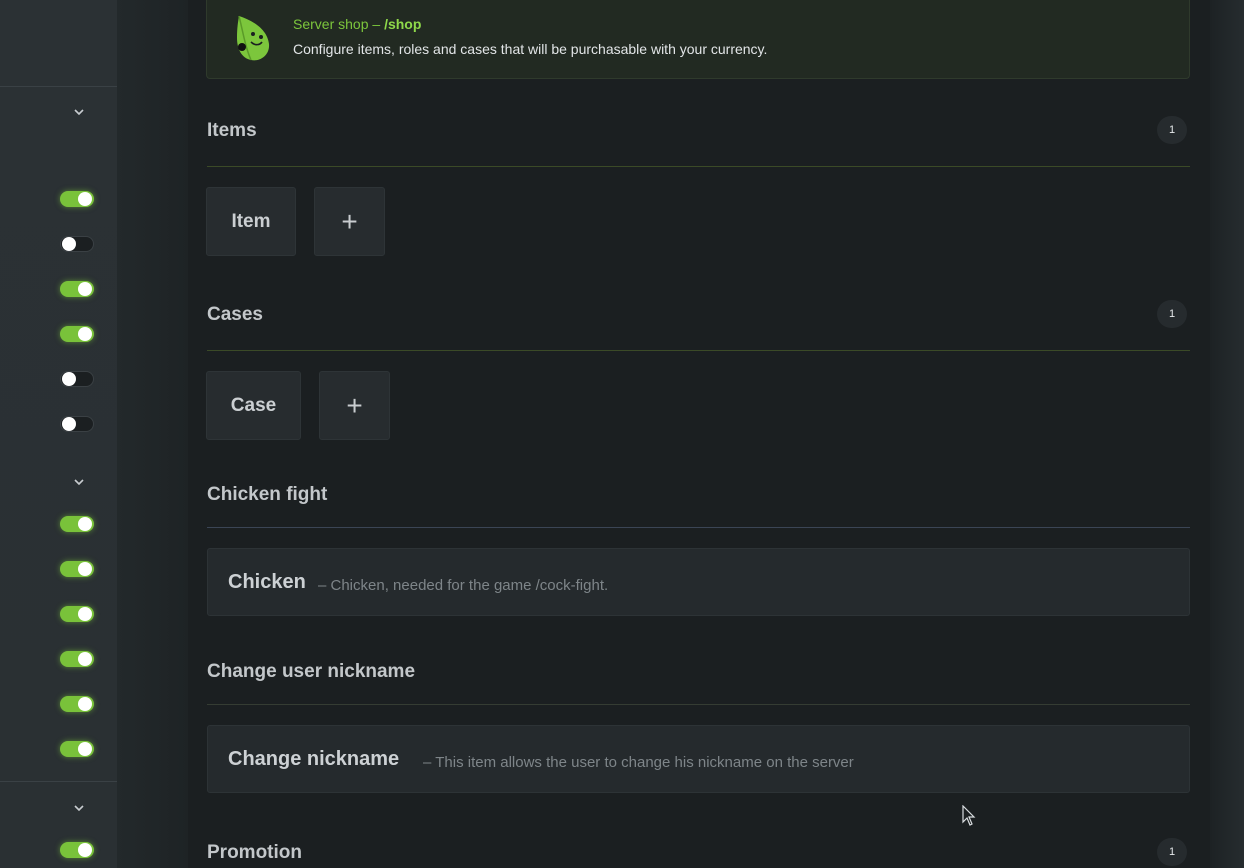  Describe the element at coordinates (253, 405) in the screenshot. I see `case-tile: Case` at that location.